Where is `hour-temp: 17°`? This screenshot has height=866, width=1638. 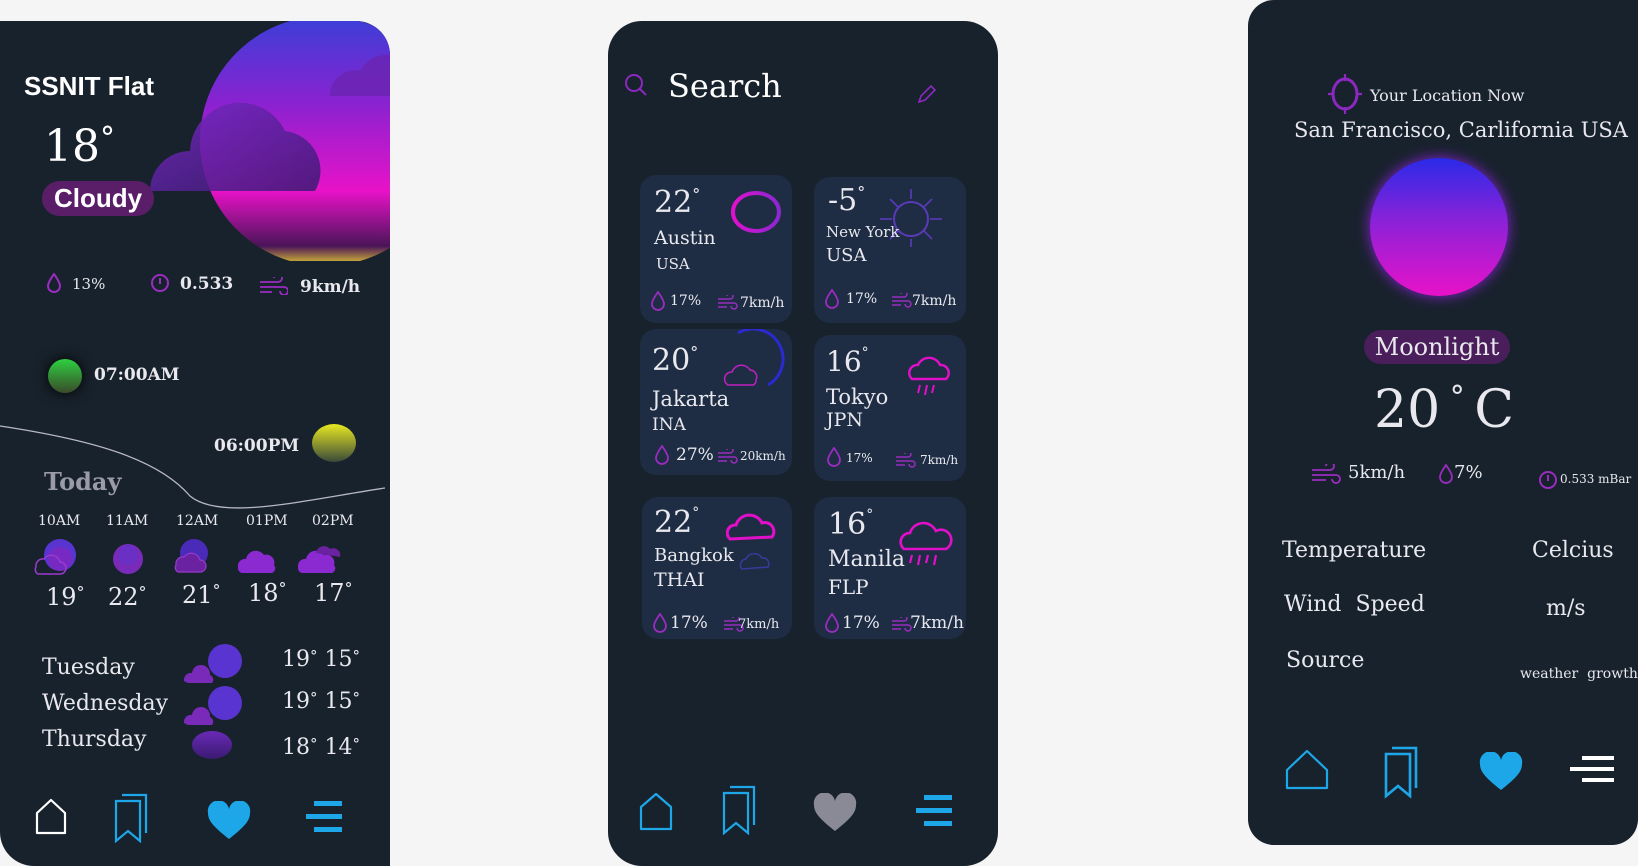
hour-temp: 17° is located at coordinates (333, 593).